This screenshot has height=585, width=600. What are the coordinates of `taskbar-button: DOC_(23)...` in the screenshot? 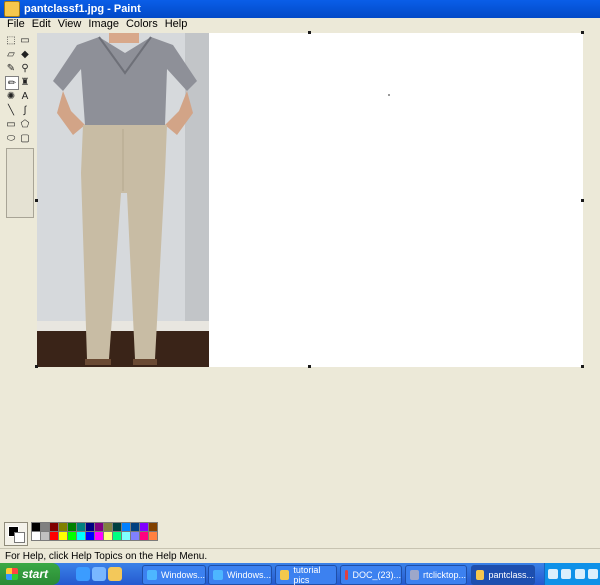 It's located at (371, 575).